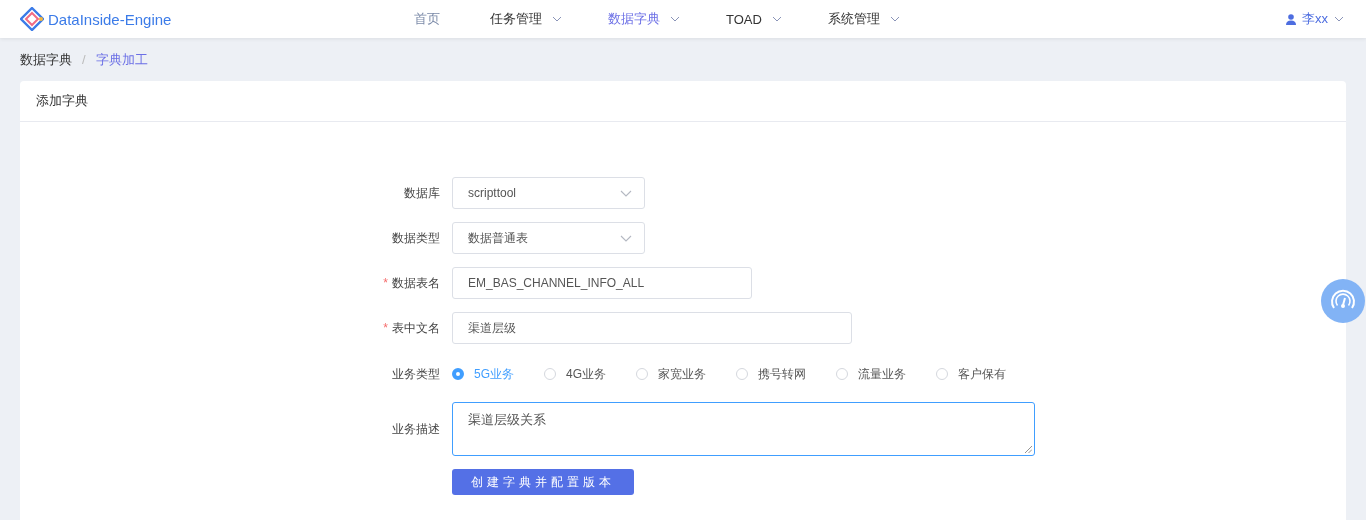 This screenshot has height=520, width=1366. What do you see at coordinates (548, 193) in the screenshot?
I see `select-field: scripttool` at bounding box center [548, 193].